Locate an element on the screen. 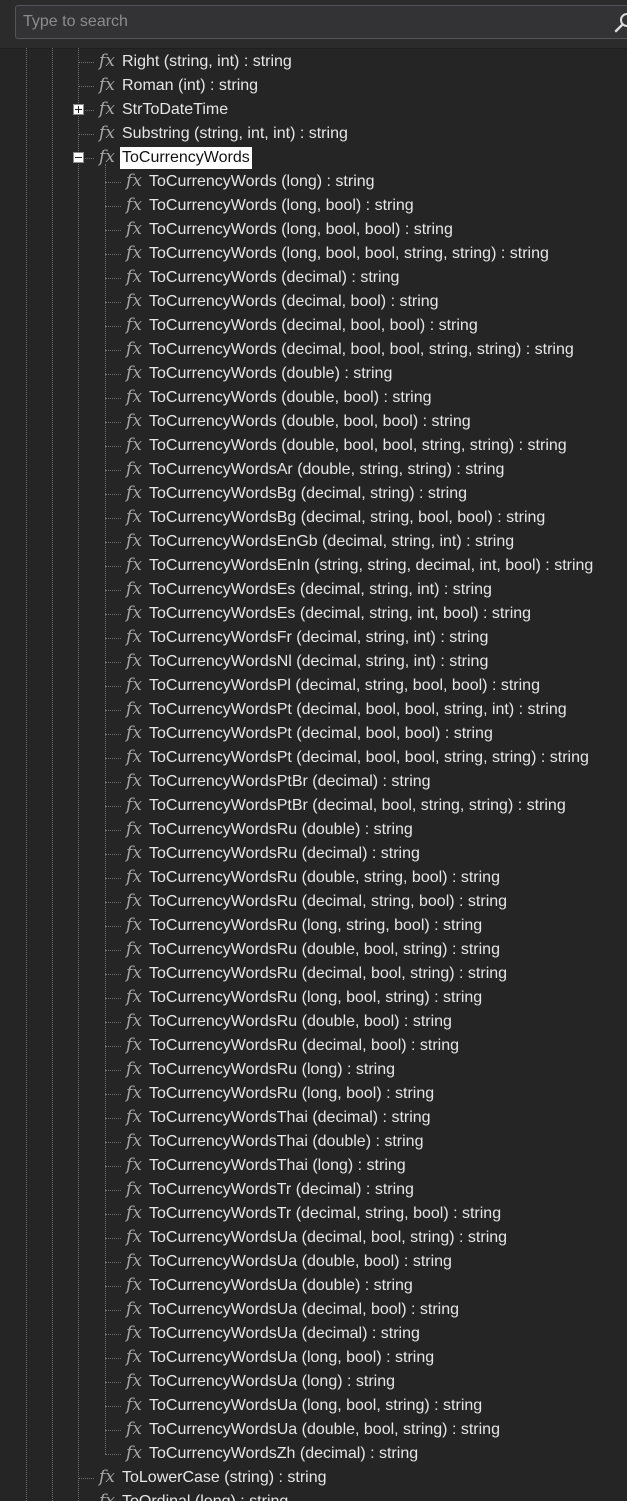 This screenshot has height=1501, width=627. tree-child-item: fx ToCurrencyWords (double) : string is located at coordinates (313, 374).